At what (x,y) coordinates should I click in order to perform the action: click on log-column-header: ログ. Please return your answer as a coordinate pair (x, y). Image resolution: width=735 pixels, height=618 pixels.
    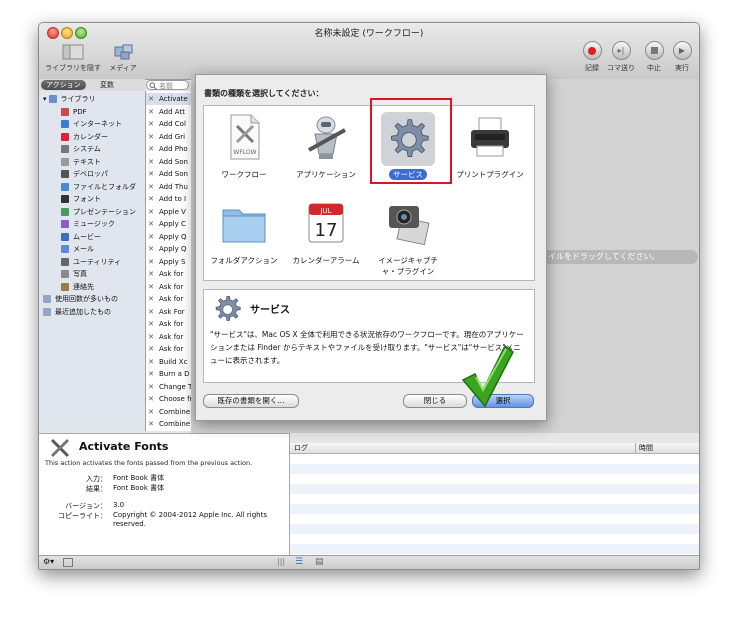
    Looking at the image, I should click on (301, 448).